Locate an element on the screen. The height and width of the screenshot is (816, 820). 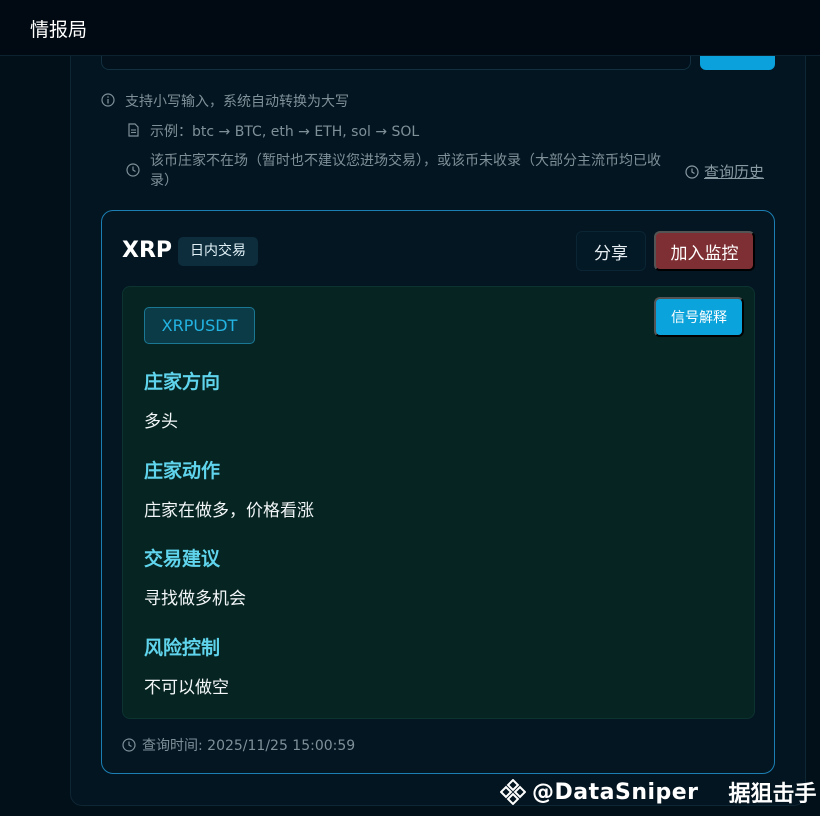
hint-example-text: 示例：btc → BTC, eth → ETH, sol → SOL is located at coordinates (285, 132).